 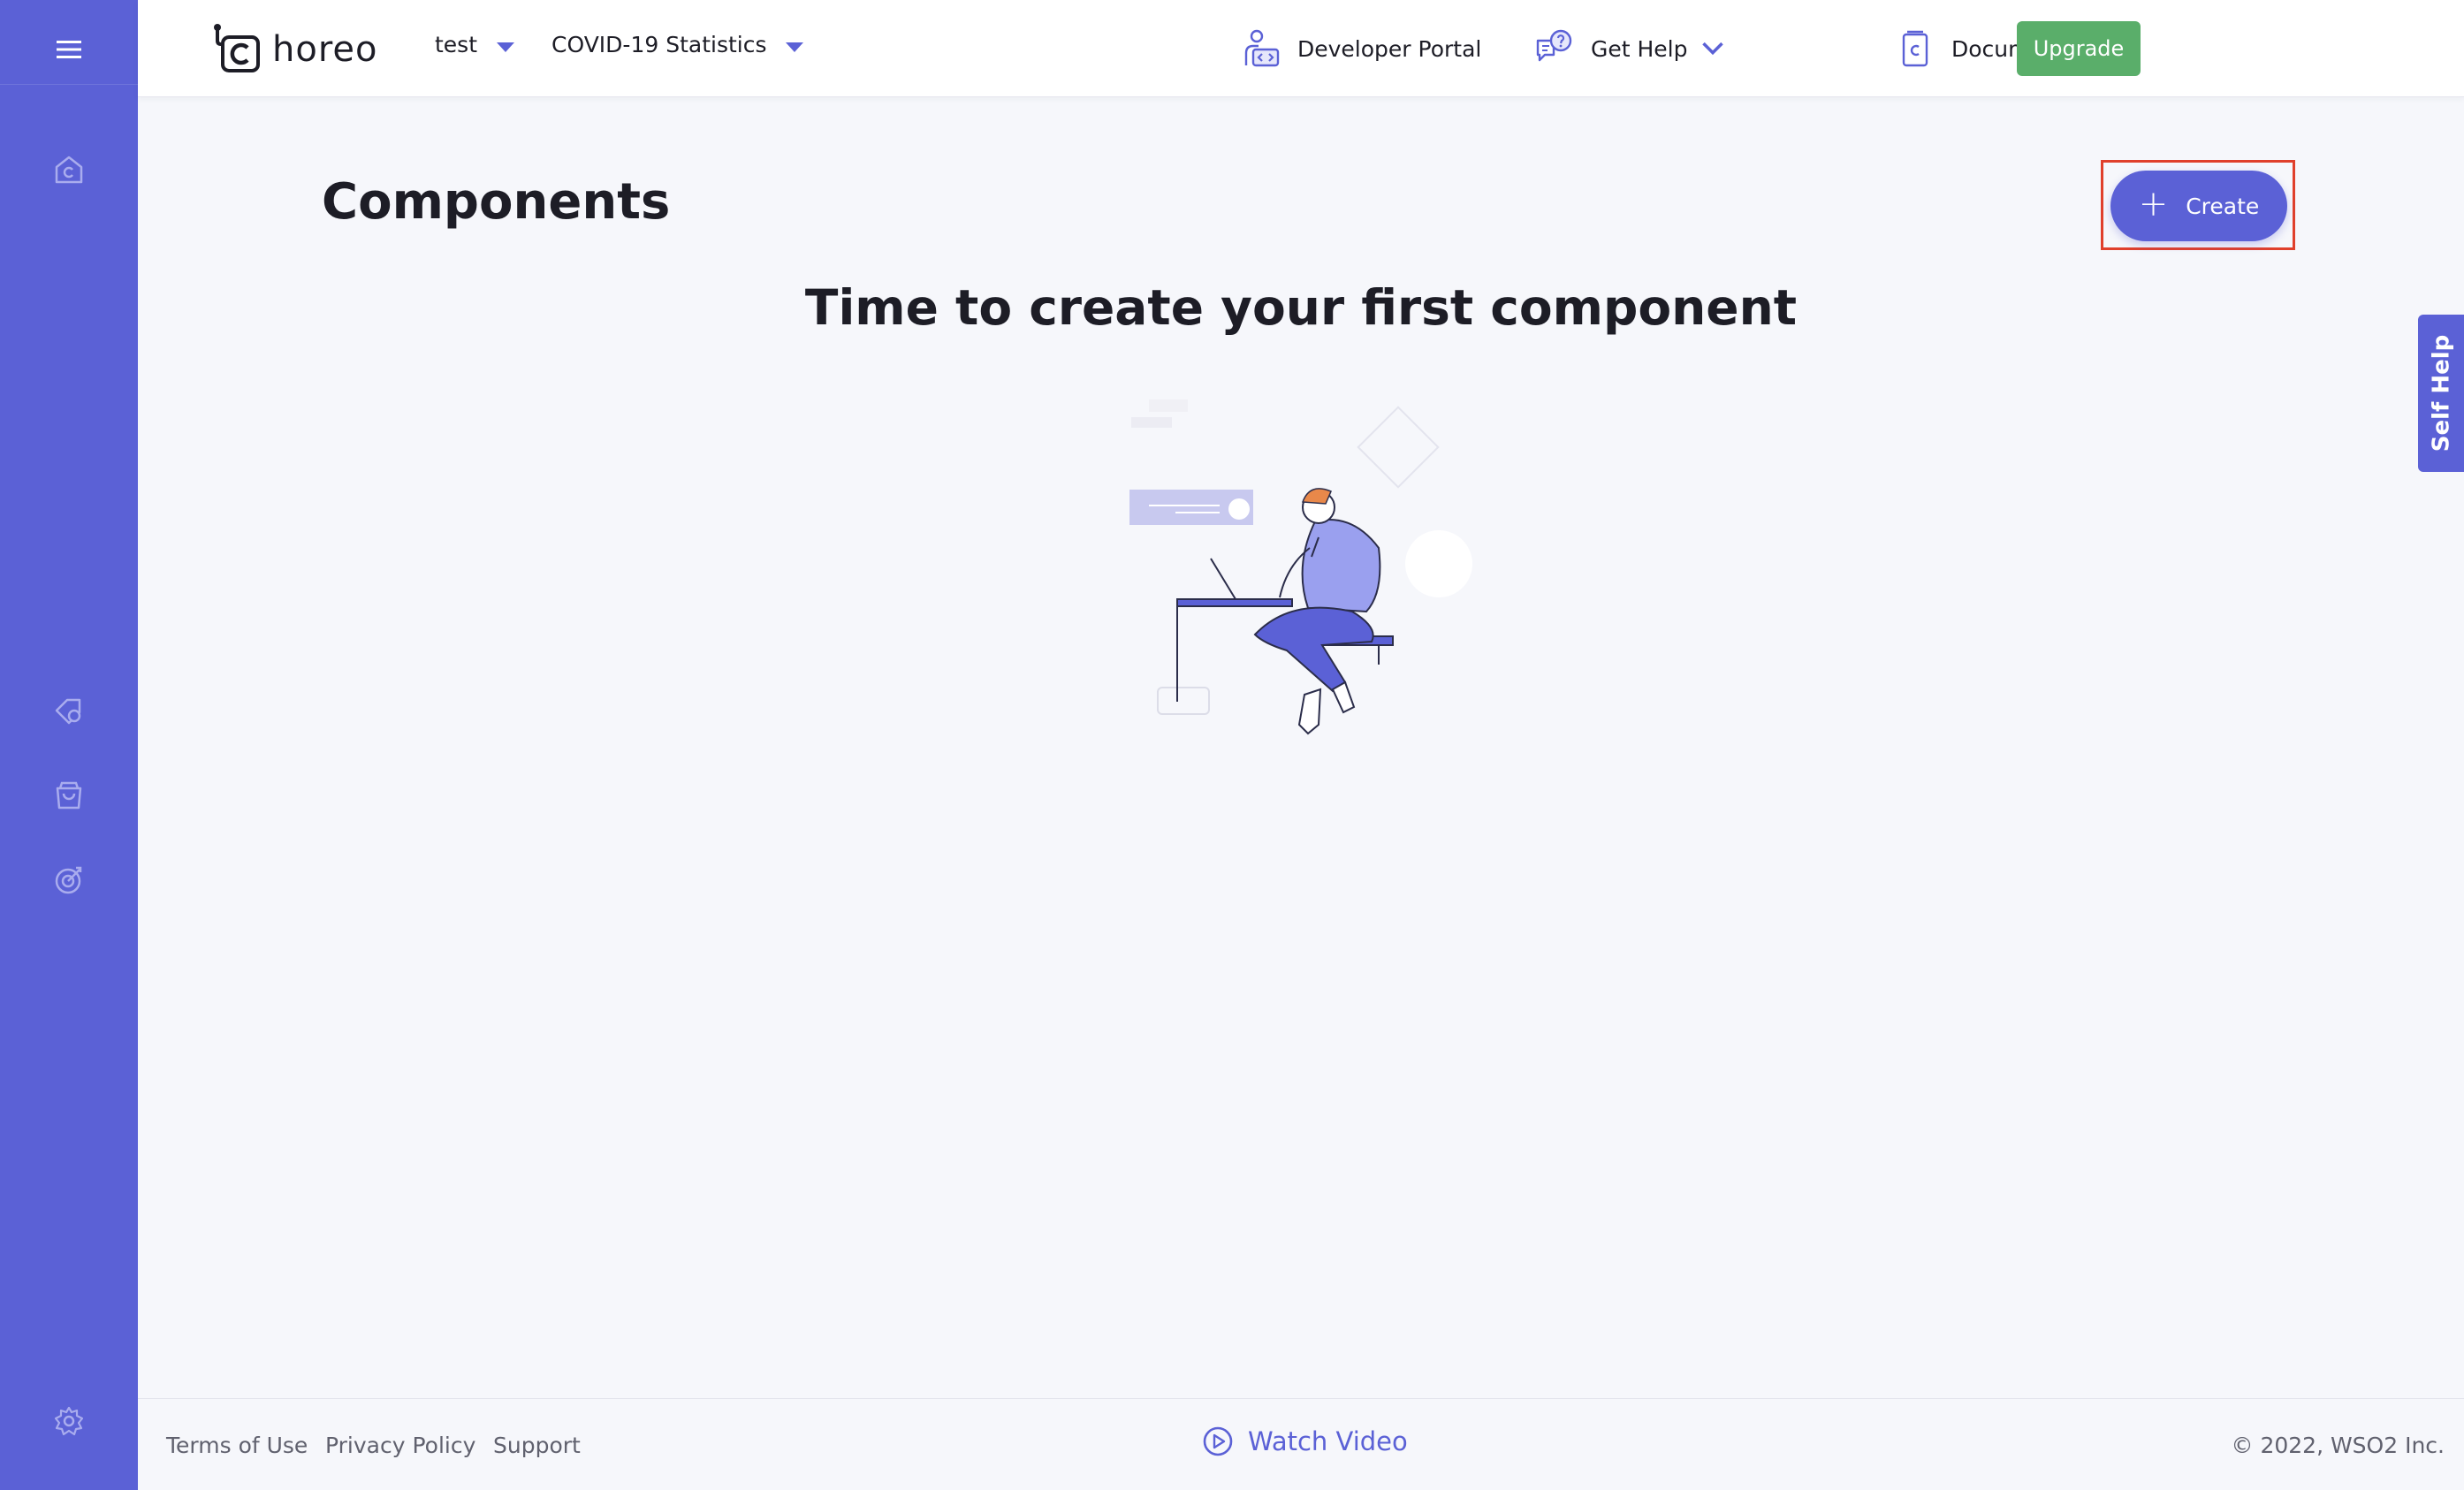 I want to click on create-button: + Create, so click(x=2198, y=206).